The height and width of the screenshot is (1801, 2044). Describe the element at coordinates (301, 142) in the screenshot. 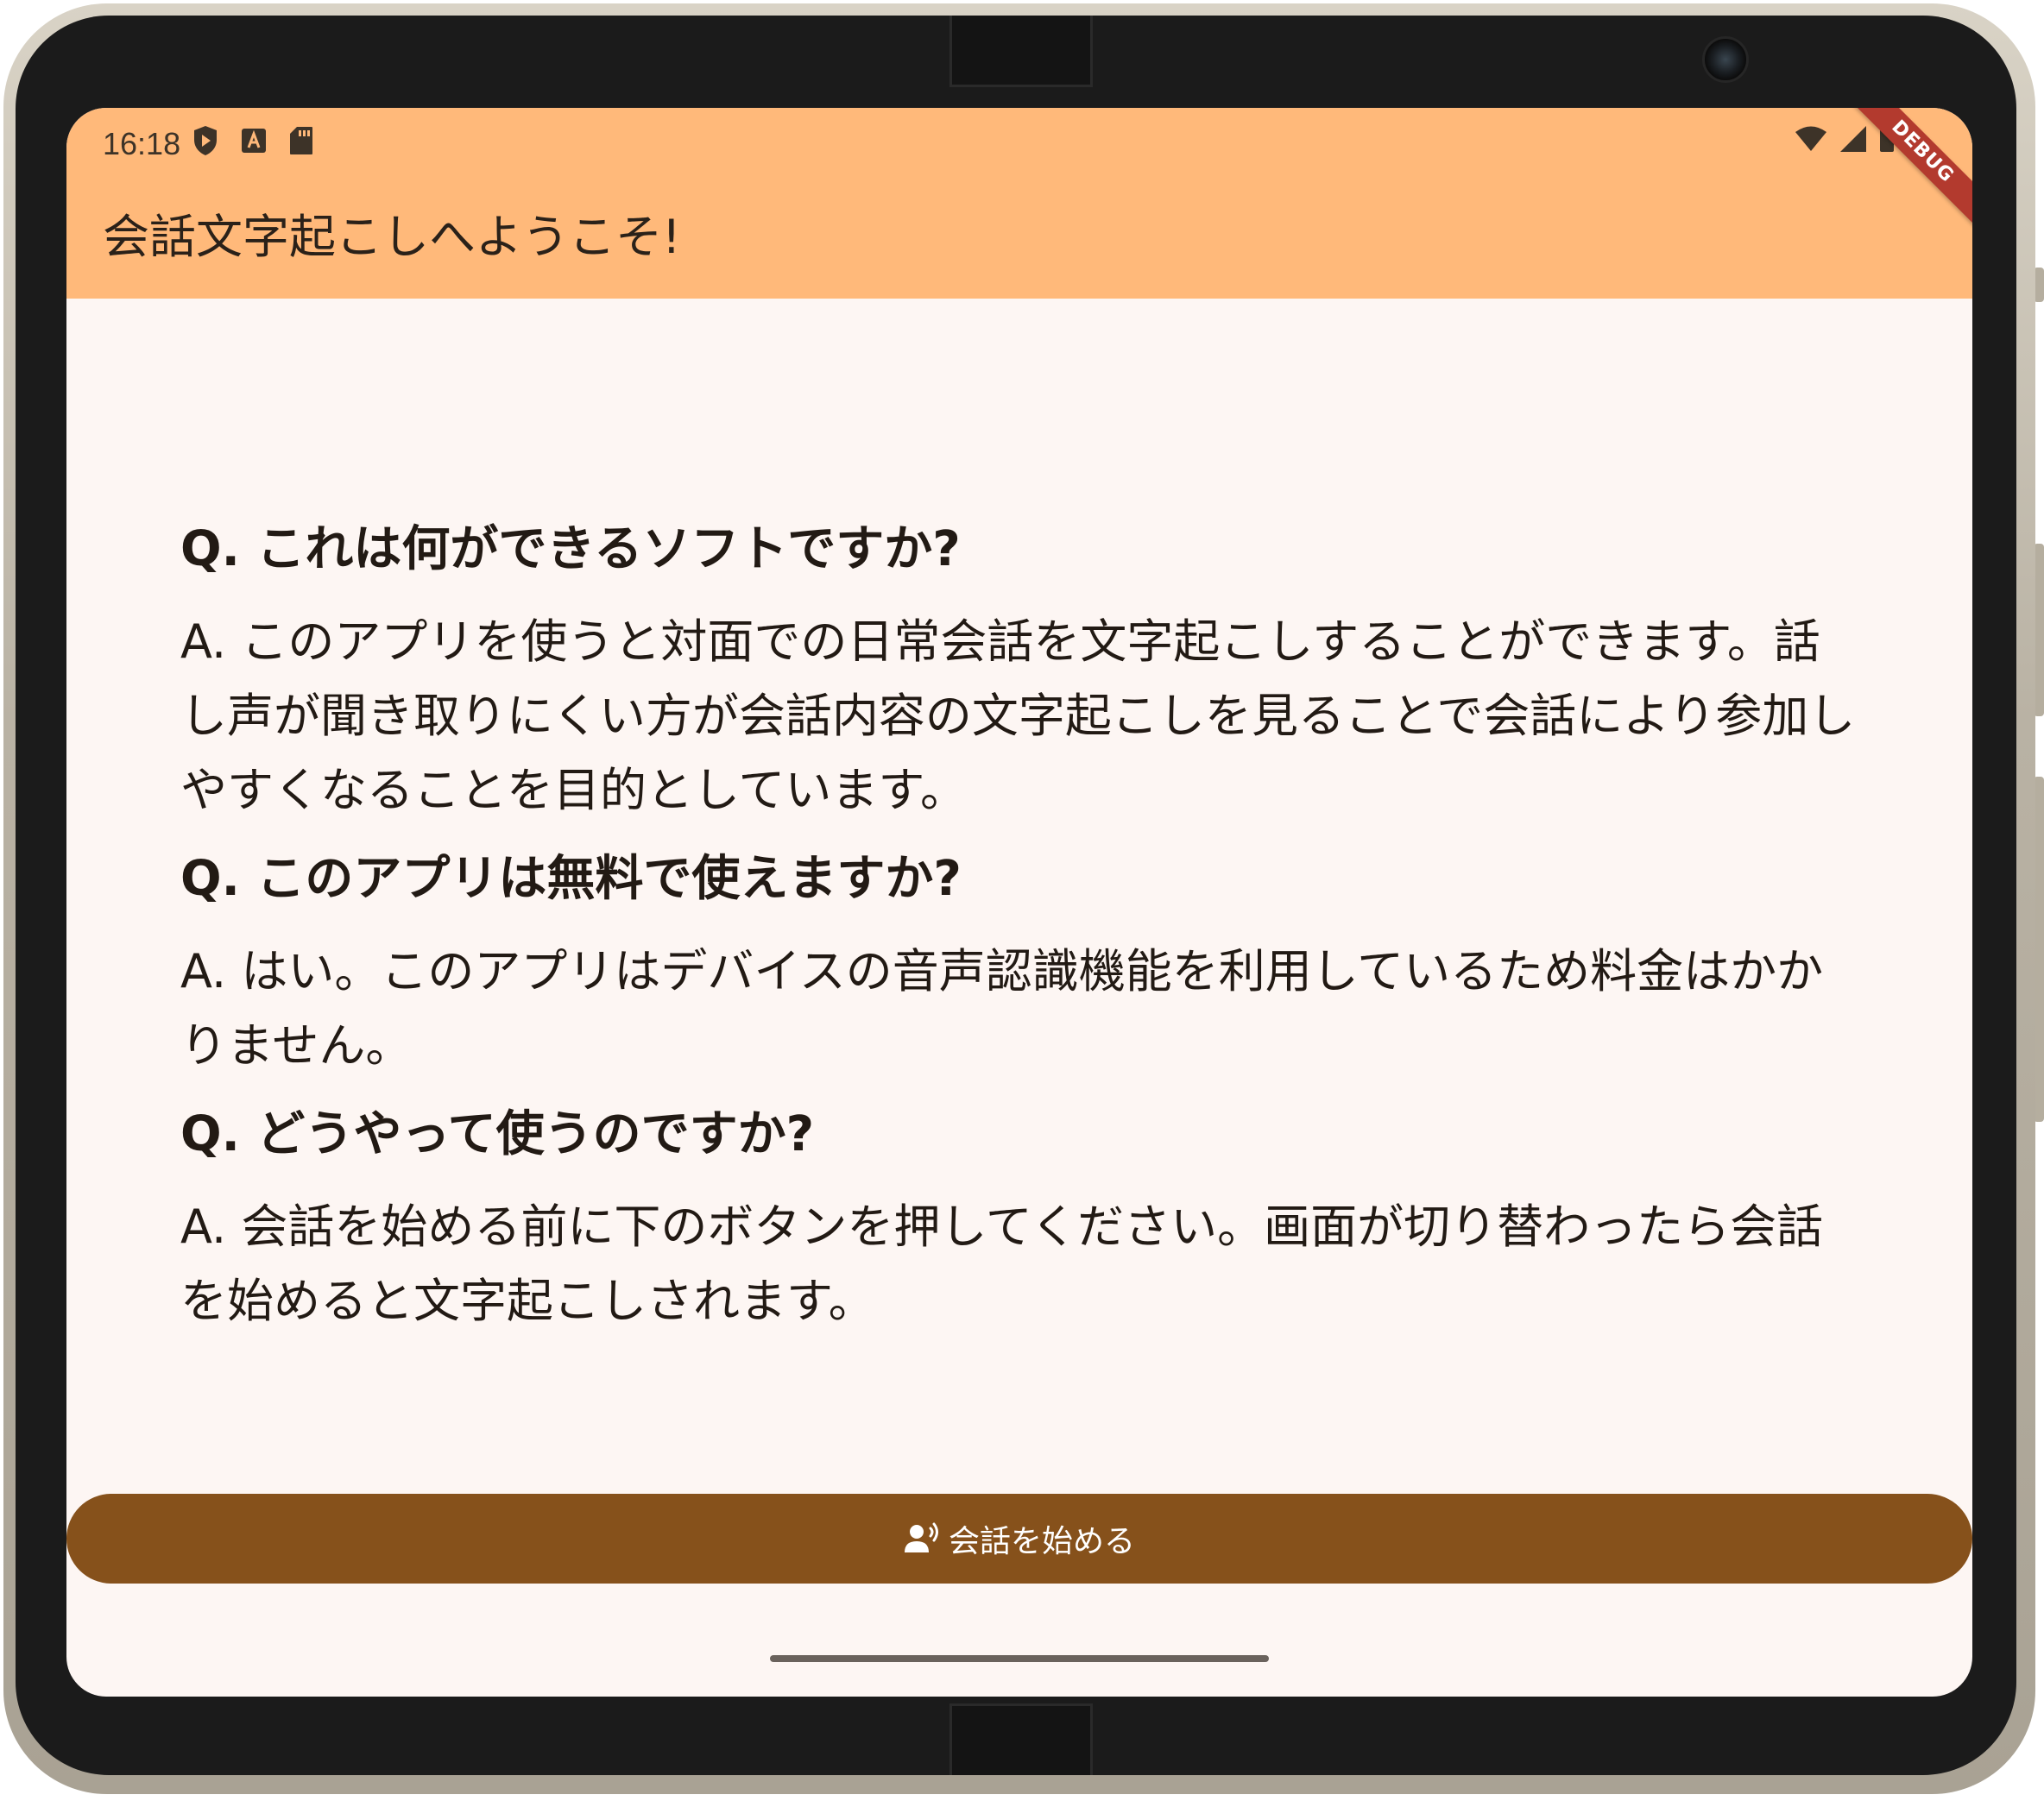

I see `sd-card-icon` at that location.